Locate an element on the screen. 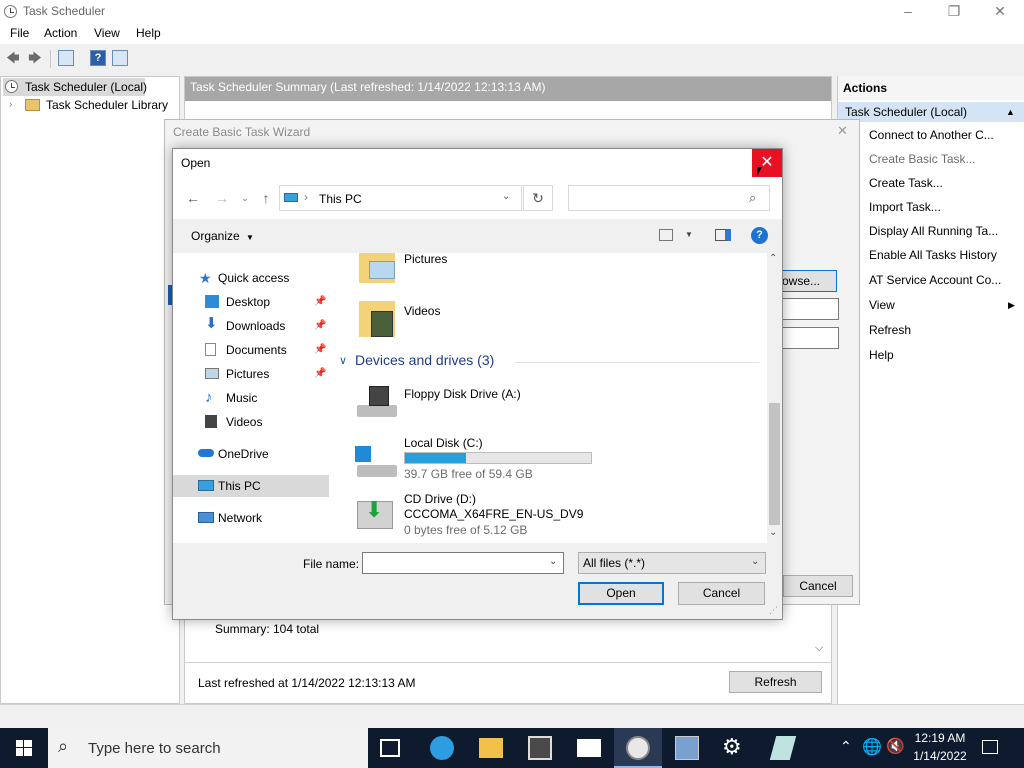  wizard-arguments-field is located at coordinates (807, 338).